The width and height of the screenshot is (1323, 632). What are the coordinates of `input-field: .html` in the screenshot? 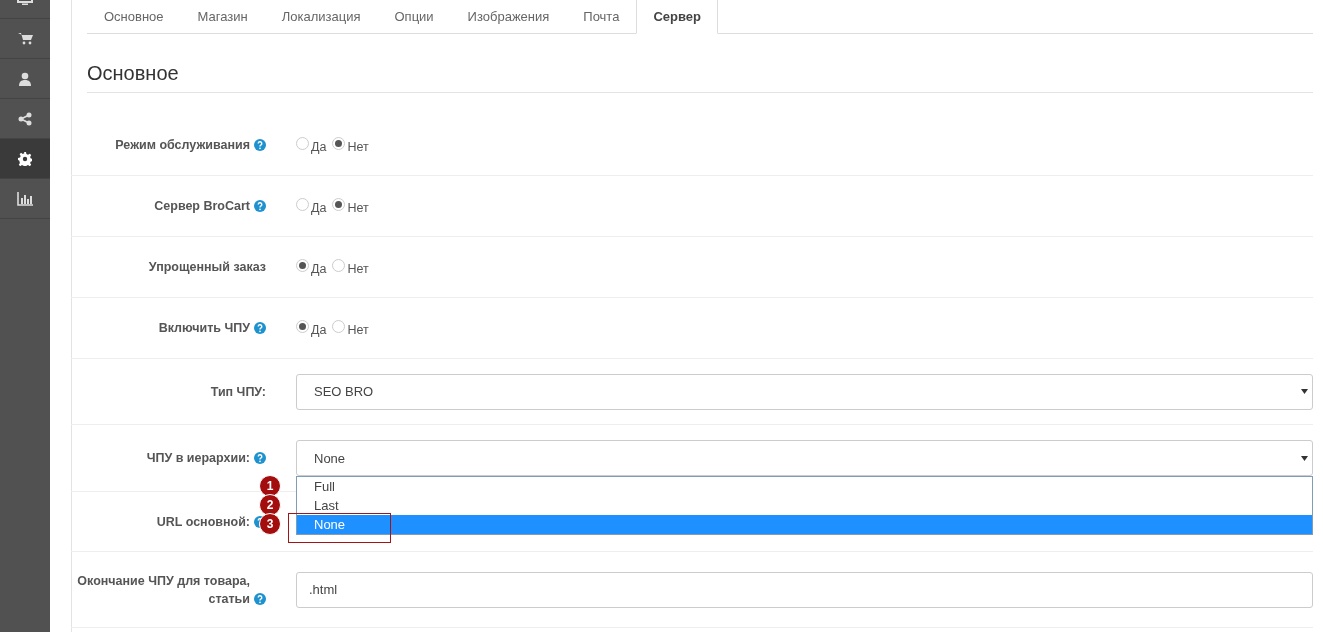 It's located at (804, 589).